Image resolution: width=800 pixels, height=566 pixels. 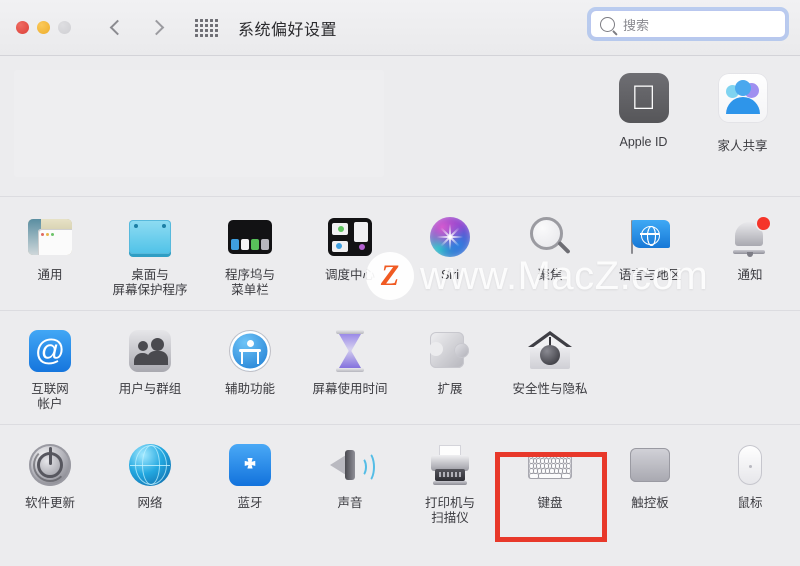 What do you see at coordinates (150, 237) in the screenshot?
I see `desktop-screensaver-icon` at bounding box center [150, 237].